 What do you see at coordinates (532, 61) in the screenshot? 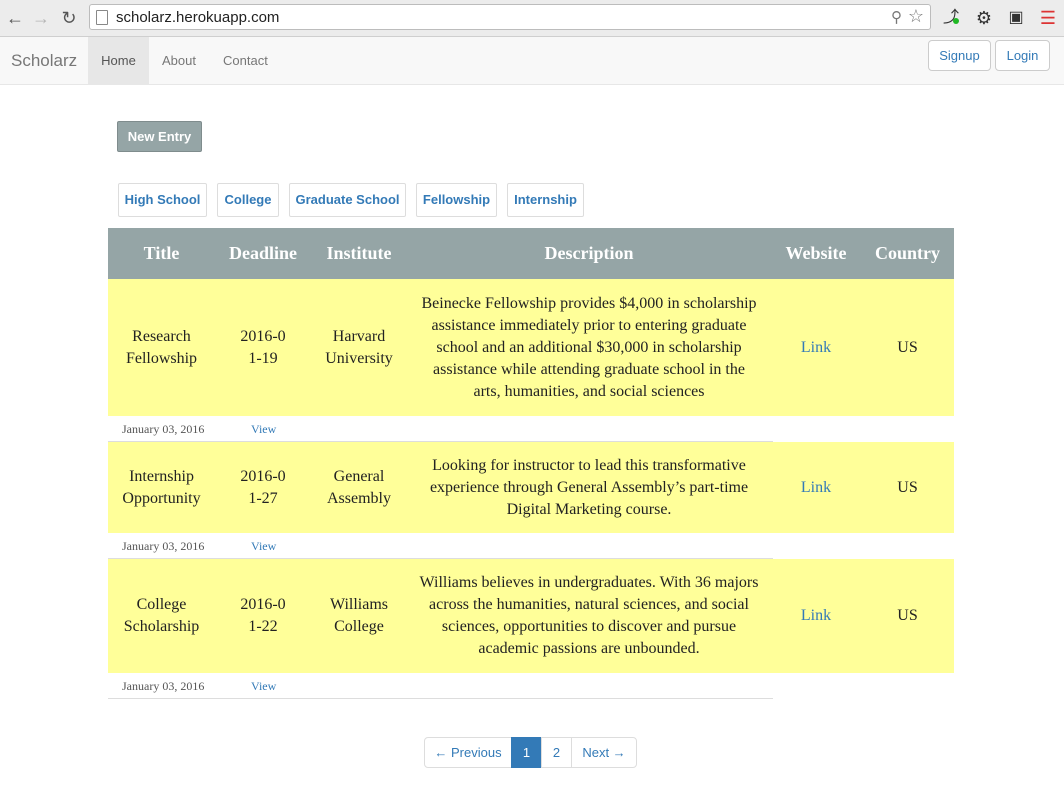
I see `site-navbar: Scholarz Home About Contact Signup Login` at bounding box center [532, 61].